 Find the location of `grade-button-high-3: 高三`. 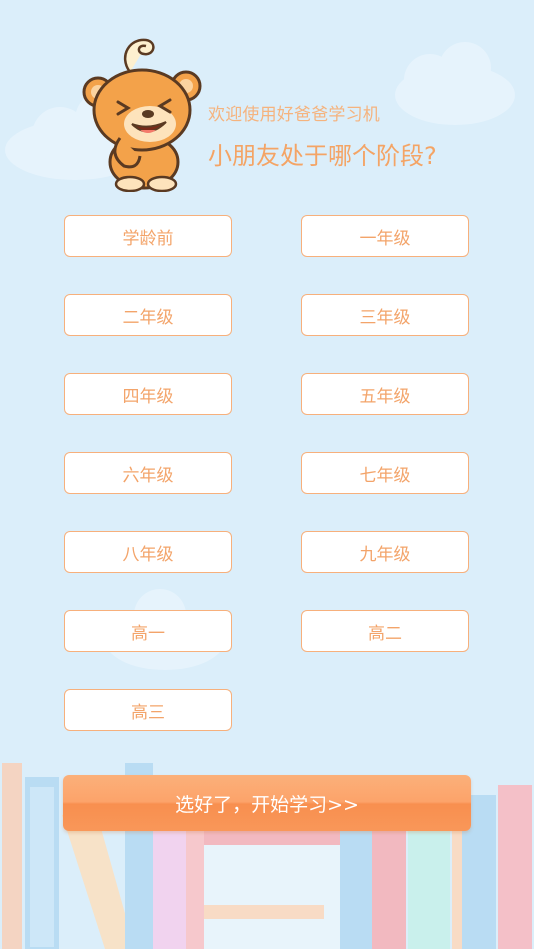

grade-button-high-3: 高三 is located at coordinates (148, 710).